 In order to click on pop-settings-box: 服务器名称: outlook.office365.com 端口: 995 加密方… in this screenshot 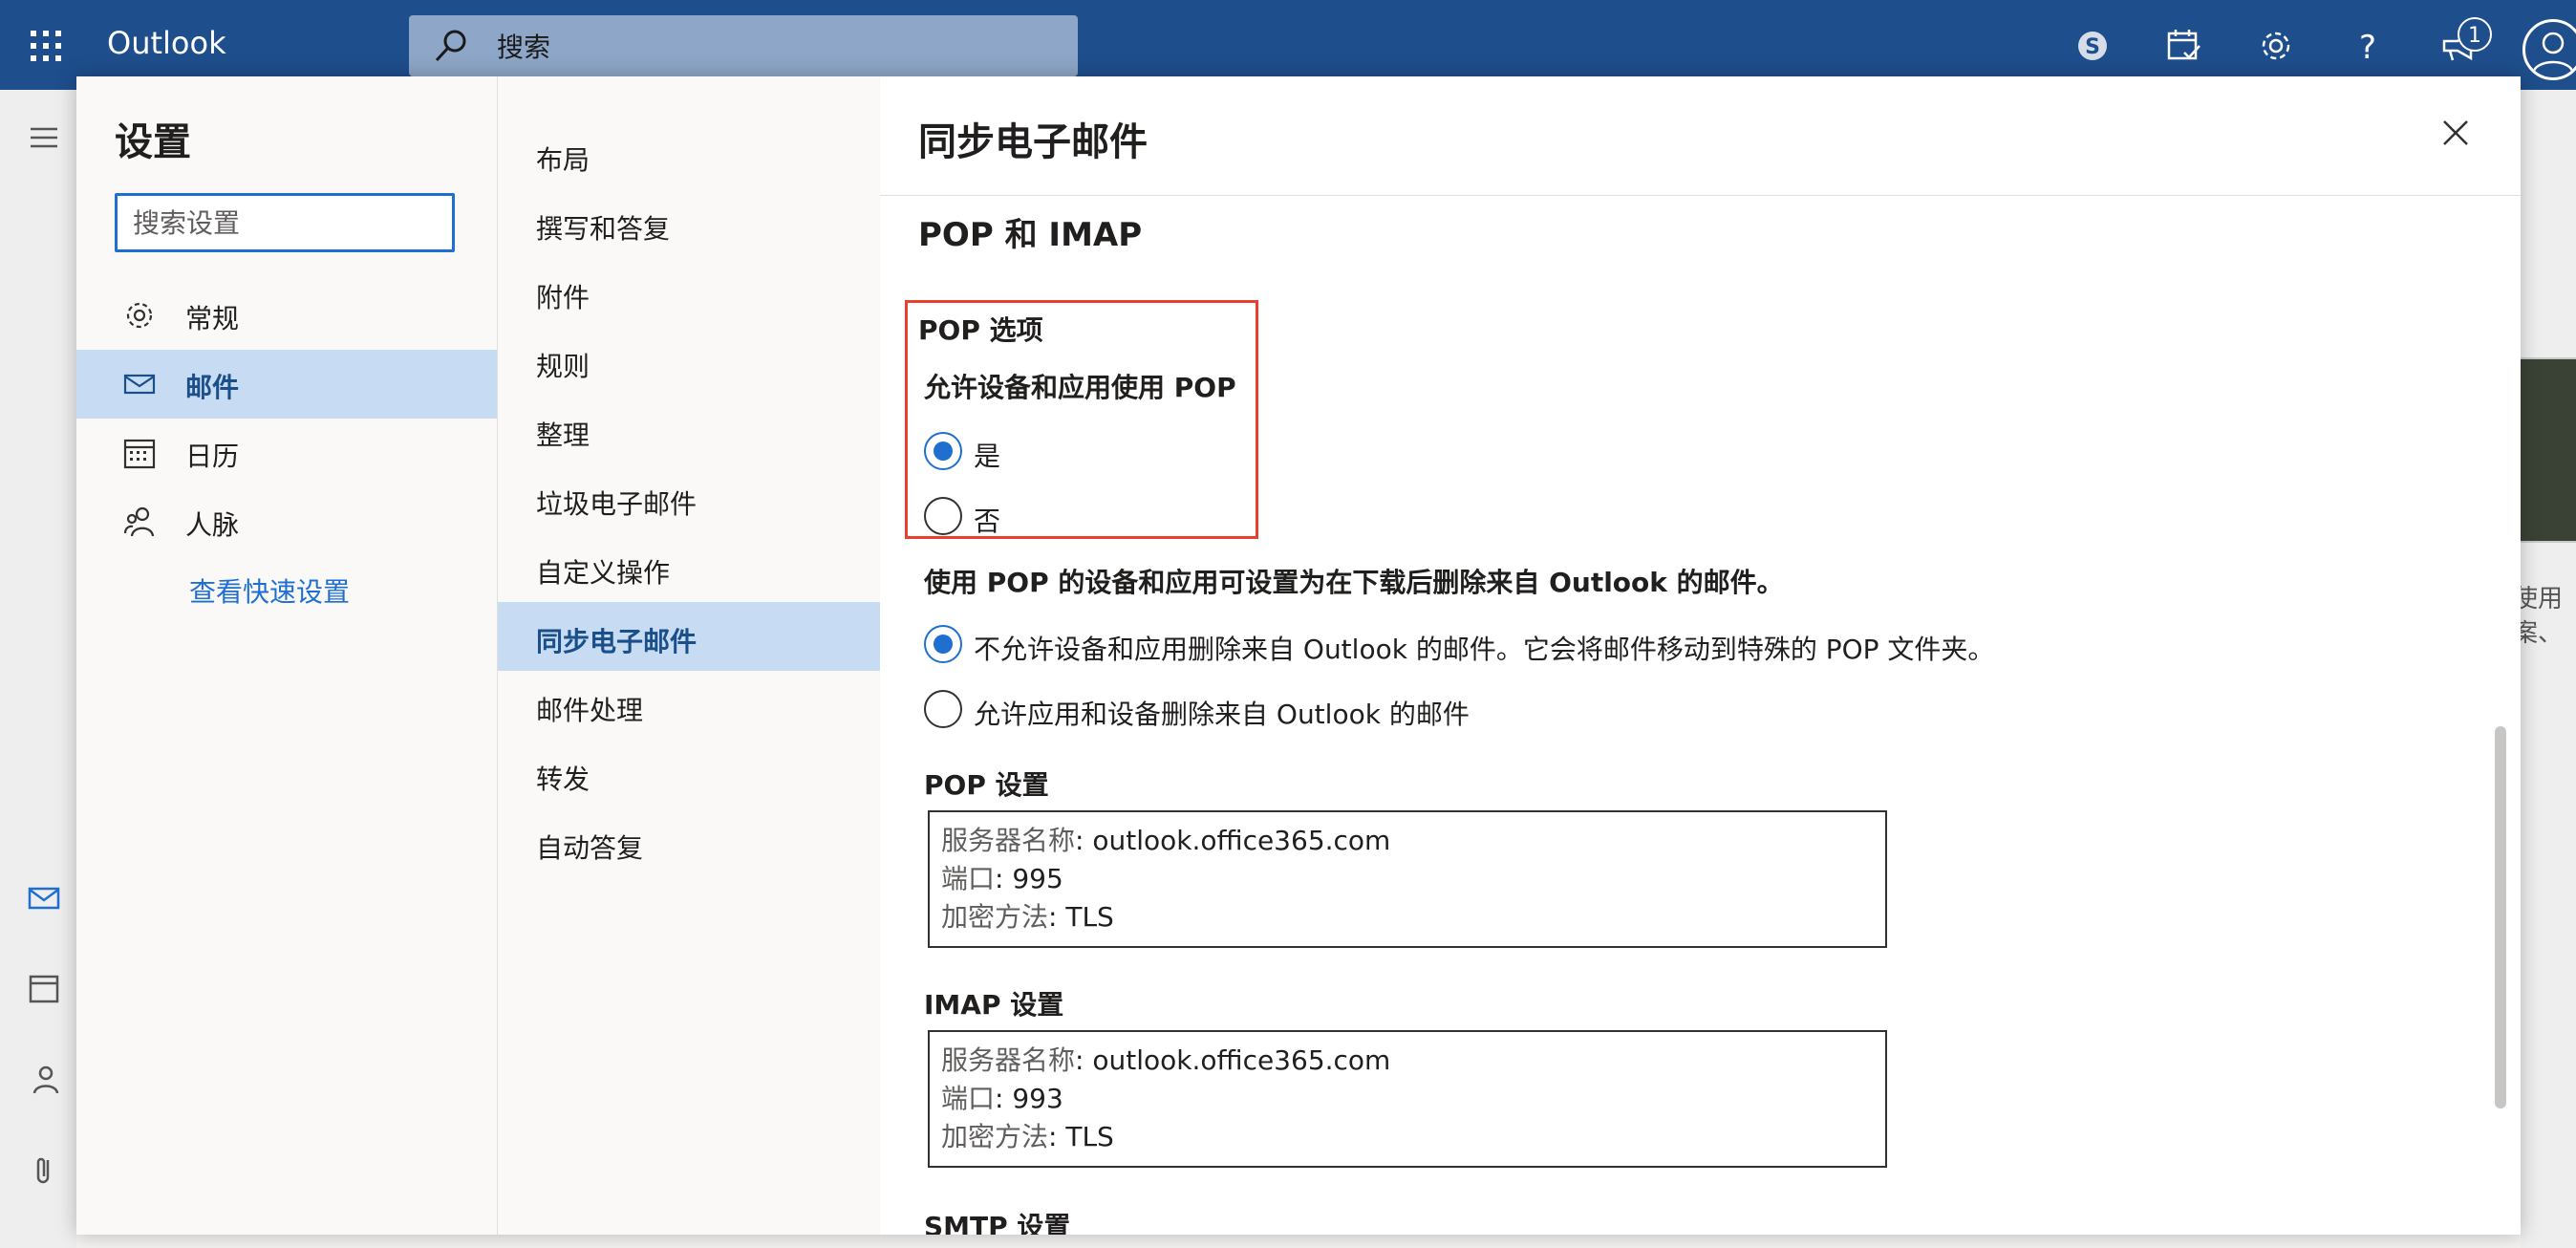, I will do `click(1407, 879)`.